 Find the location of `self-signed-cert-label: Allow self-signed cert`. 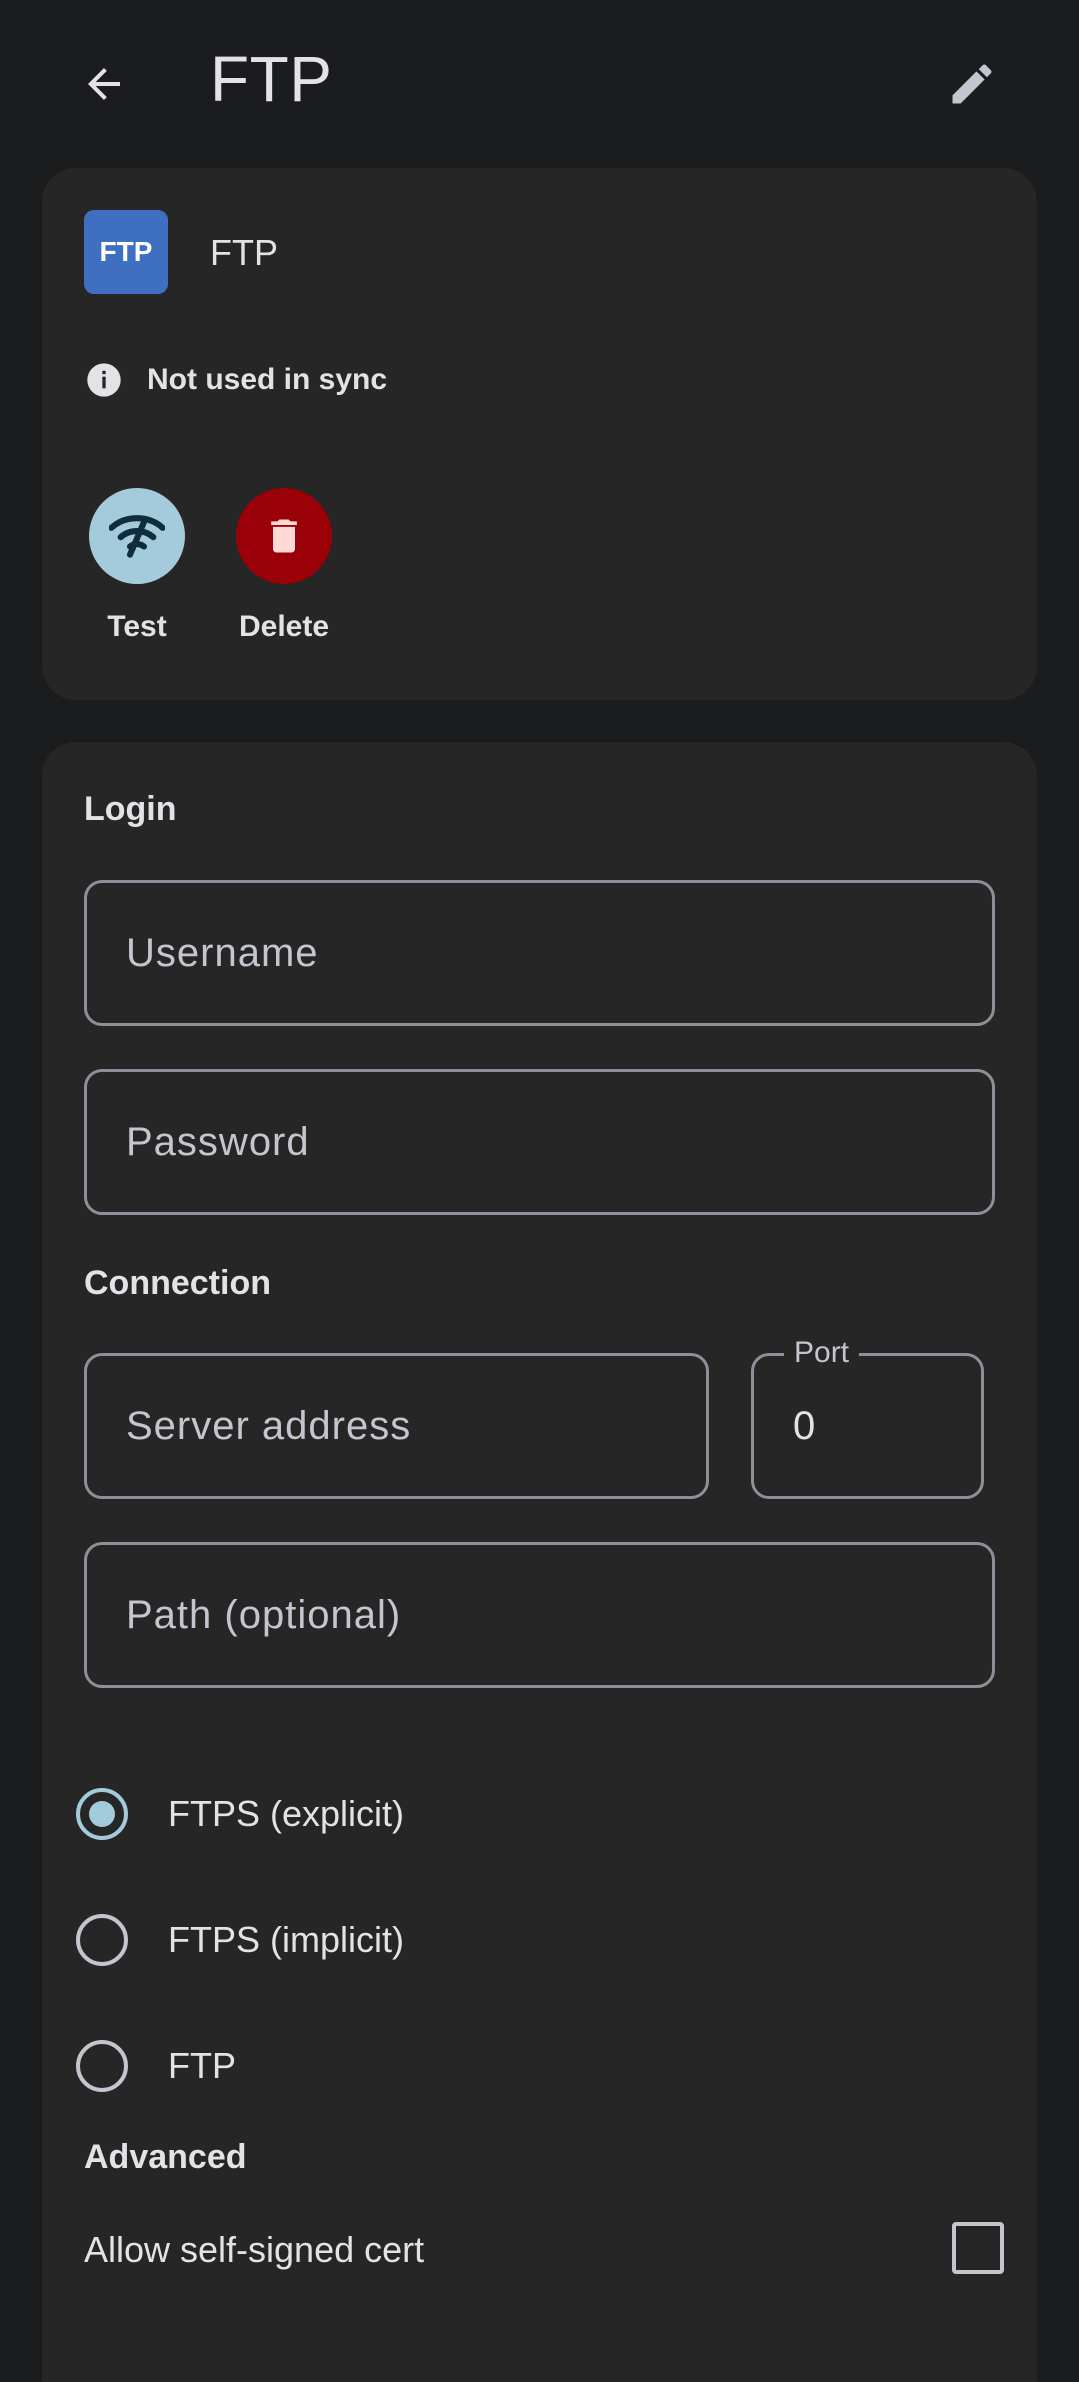

self-signed-cert-label: Allow self-signed cert is located at coordinates (254, 2249).